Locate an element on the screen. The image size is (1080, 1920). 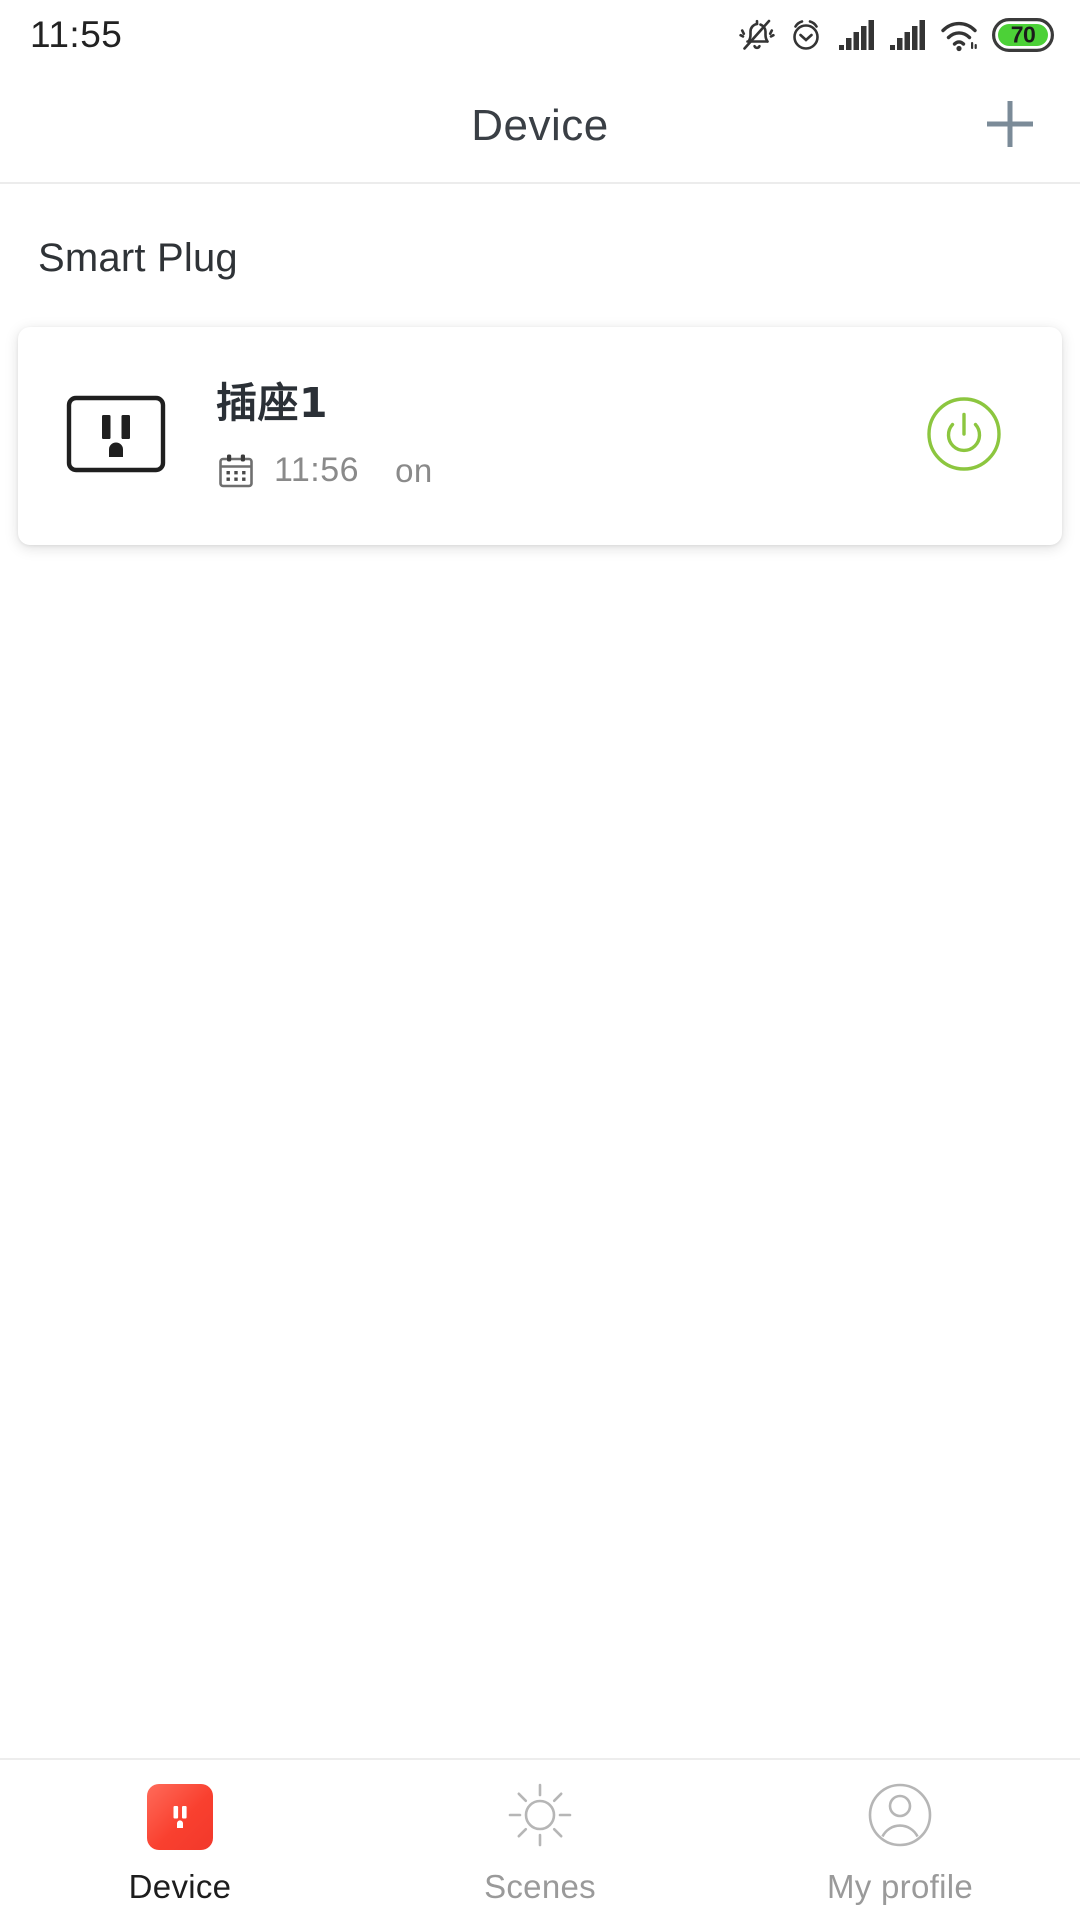
device-card-body: 插座1 11:56 on is located at coordinates (546, 435).